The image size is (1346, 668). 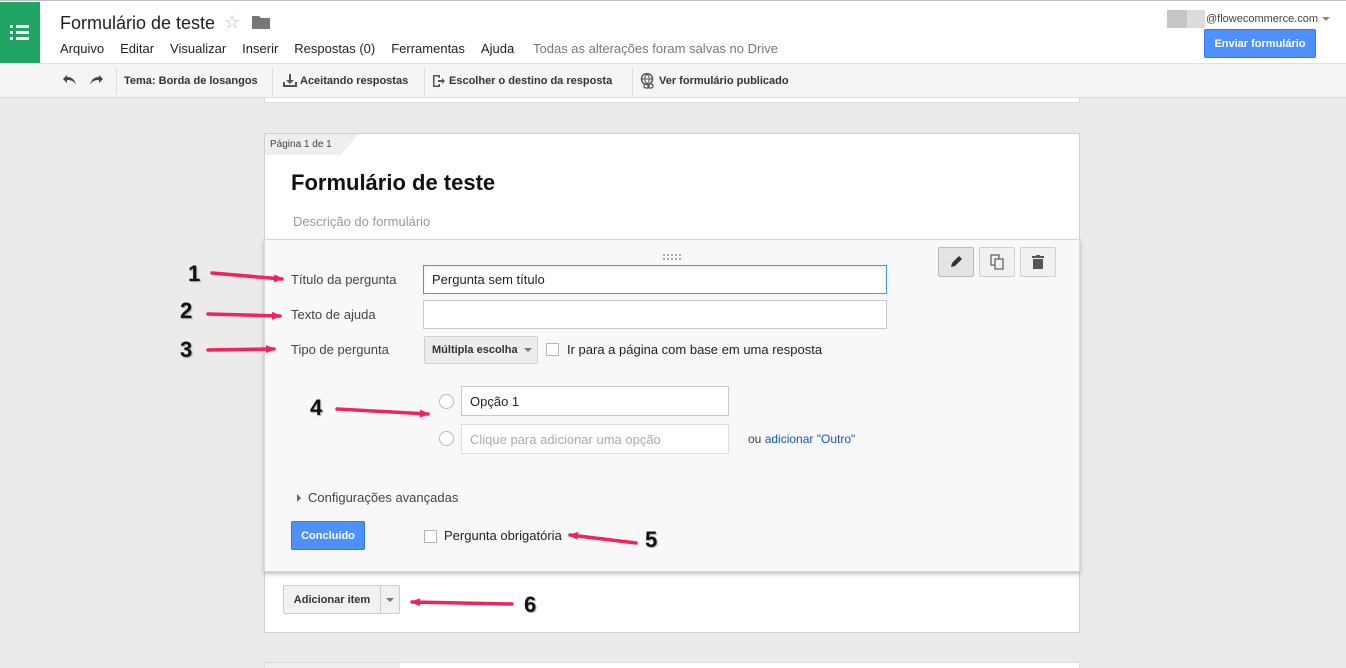 What do you see at coordinates (531, 80) in the screenshot?
I see `choose-destination-label: Escolher o destino da resposta` at bounding box center [531, 80].